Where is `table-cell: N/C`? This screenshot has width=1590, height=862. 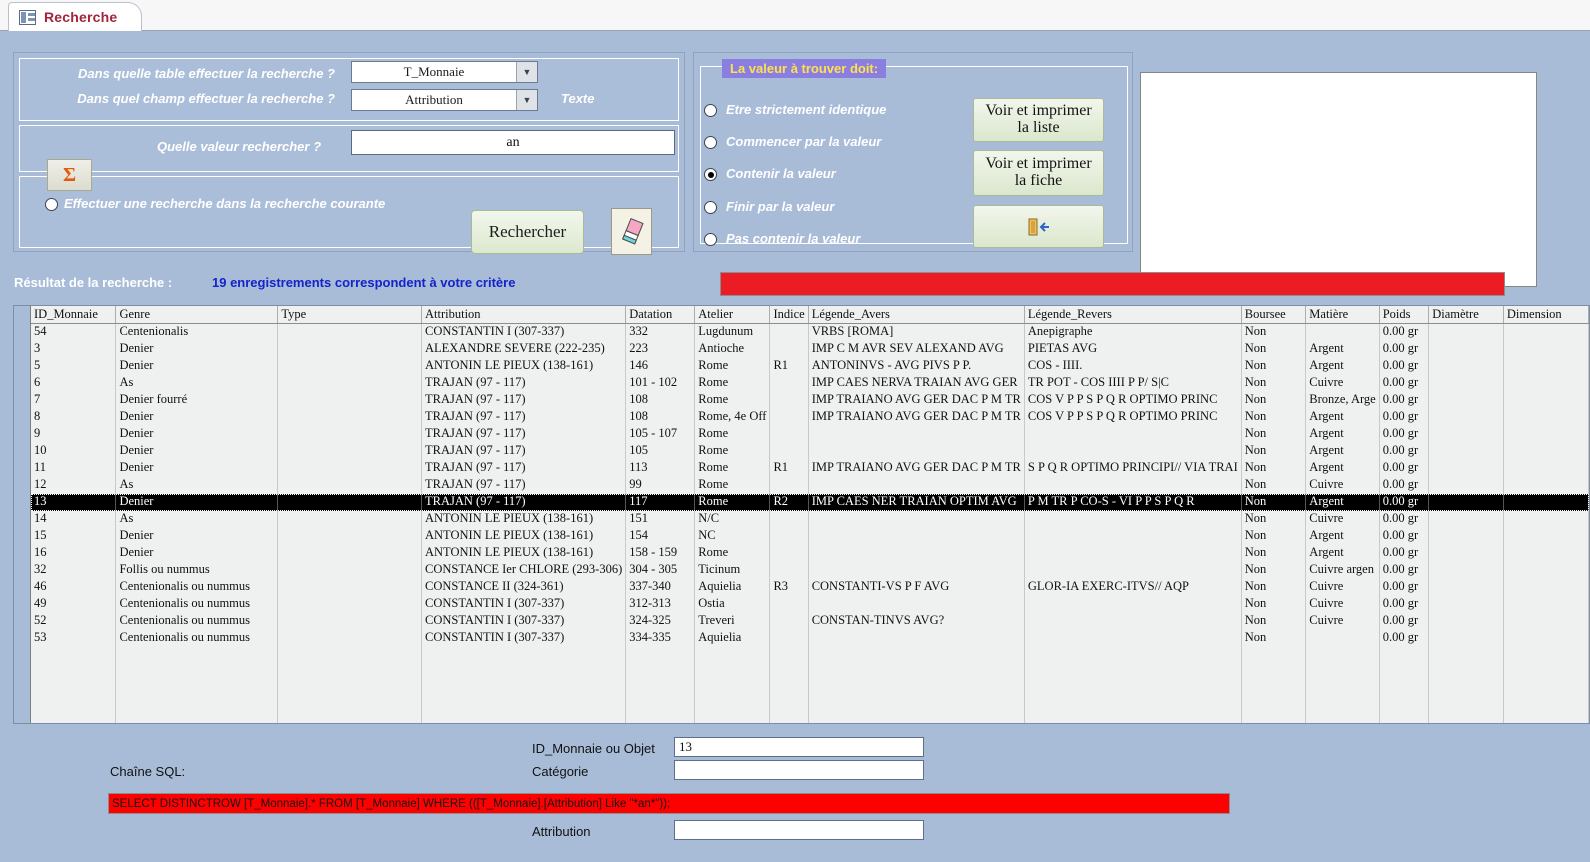 table-cell: N/C is located at coordinates (732, 519).